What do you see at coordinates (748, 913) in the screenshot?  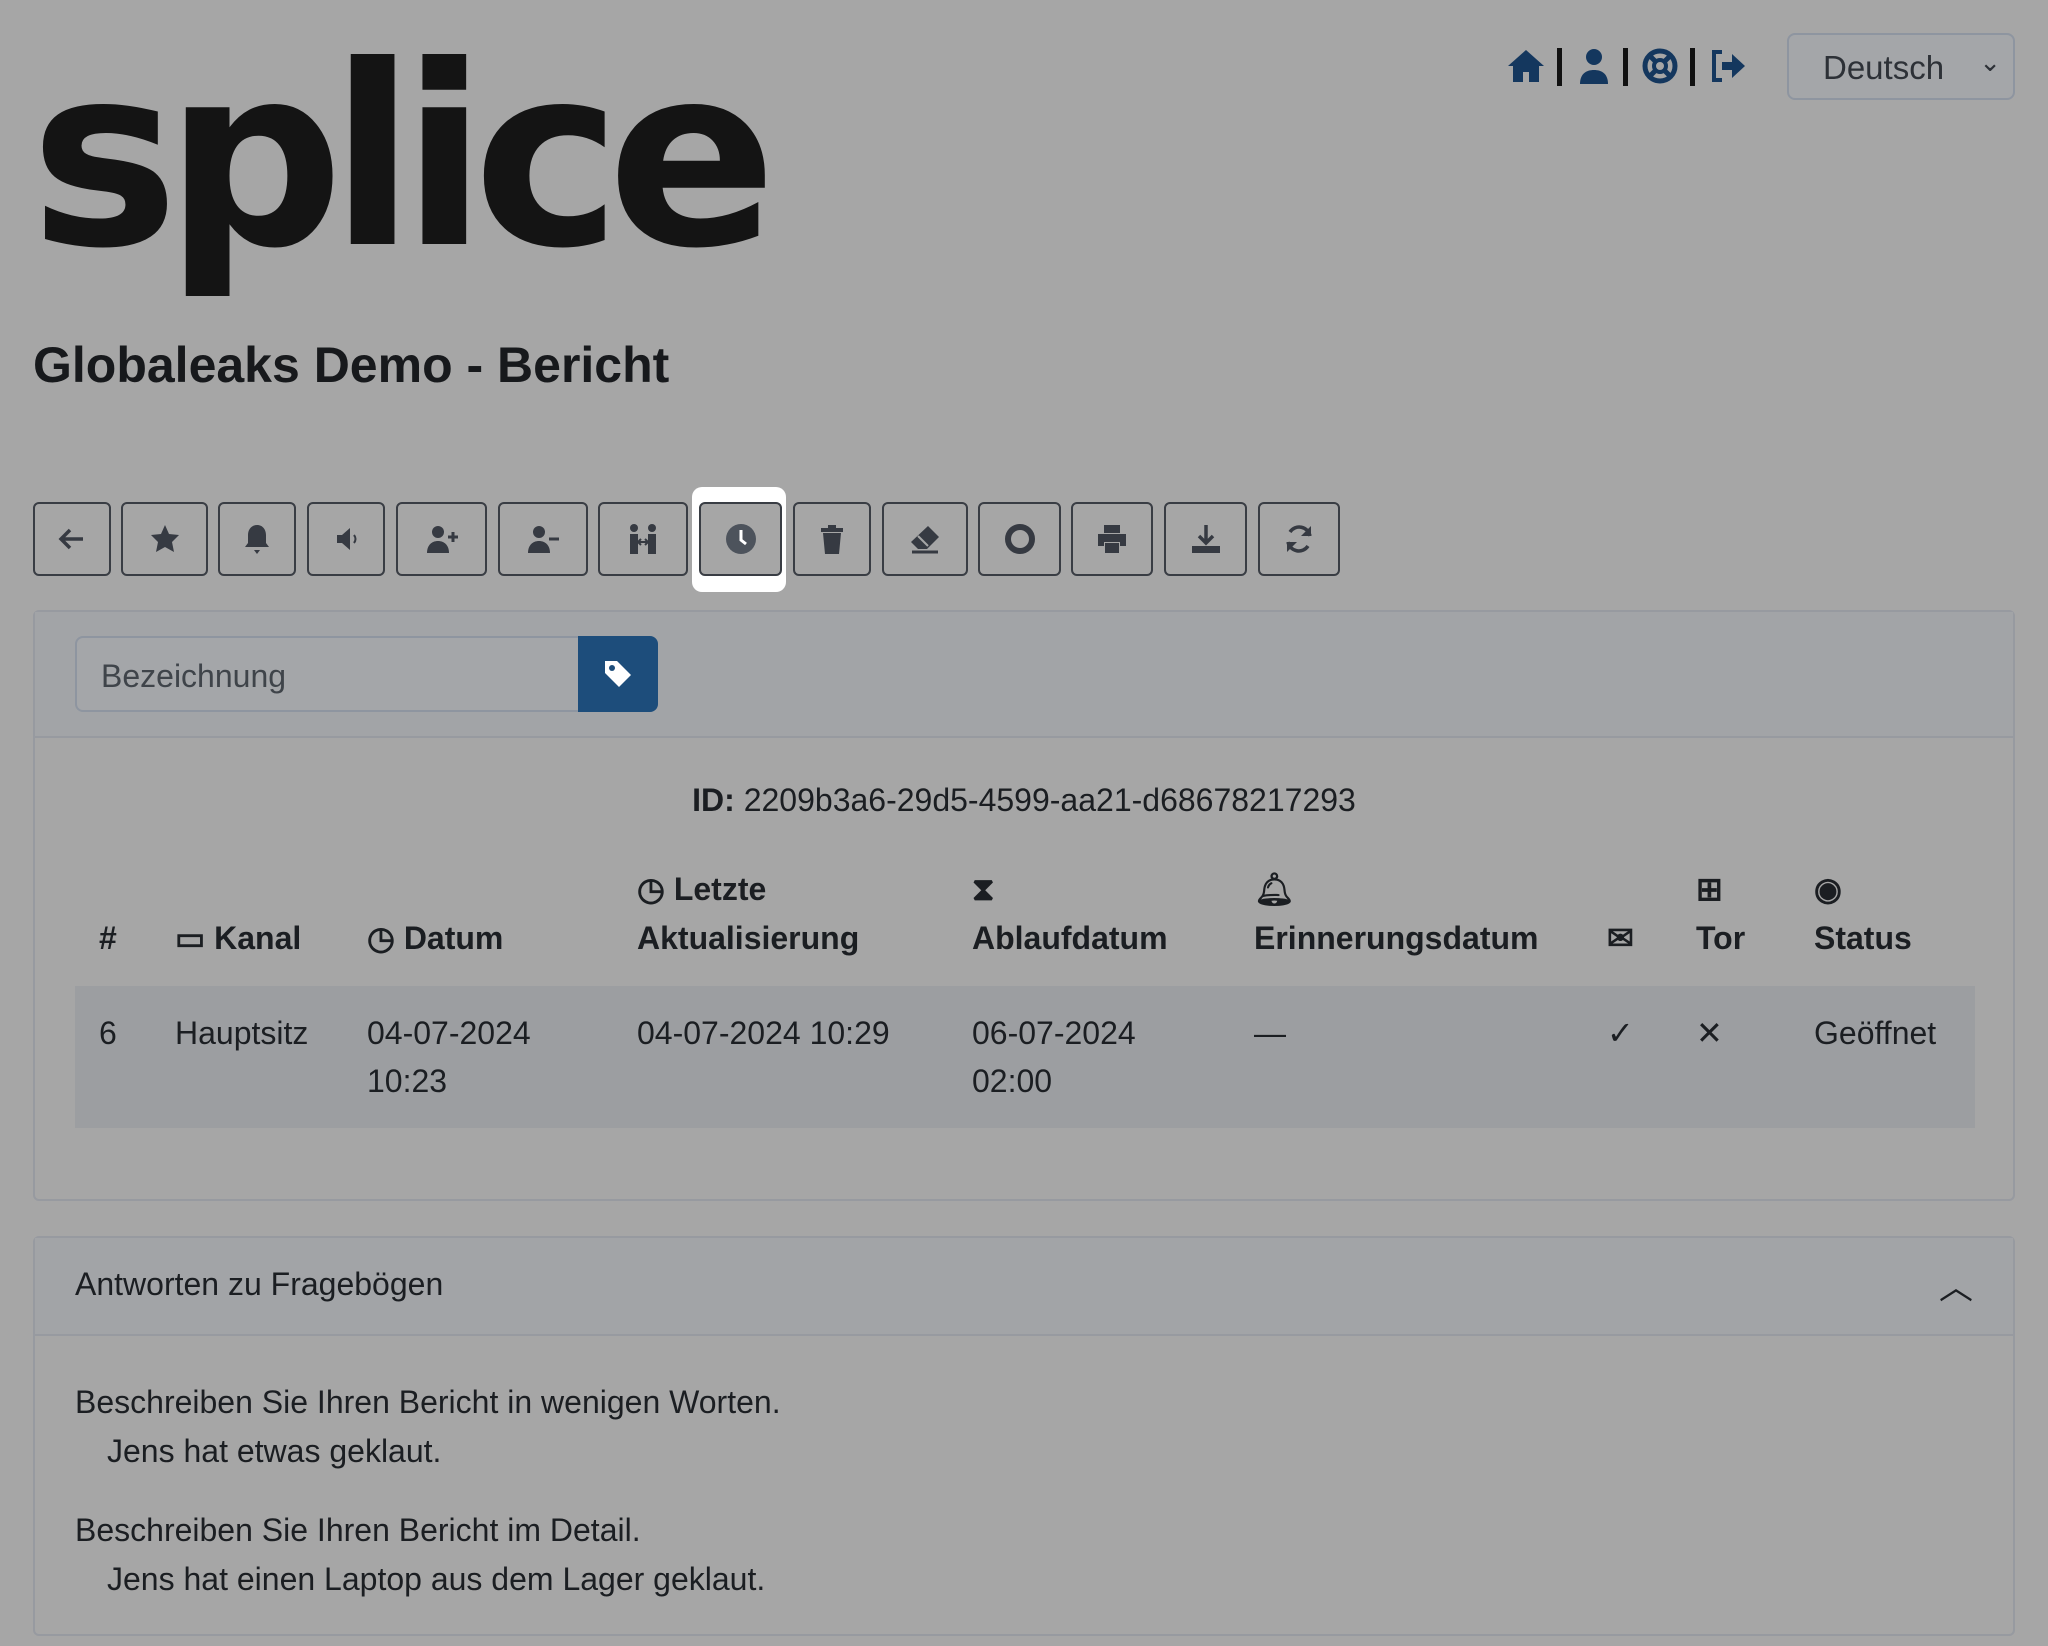 I see `header-letzte: ◷ Letzte Aktualisierung` at bounding box center [748, 913].